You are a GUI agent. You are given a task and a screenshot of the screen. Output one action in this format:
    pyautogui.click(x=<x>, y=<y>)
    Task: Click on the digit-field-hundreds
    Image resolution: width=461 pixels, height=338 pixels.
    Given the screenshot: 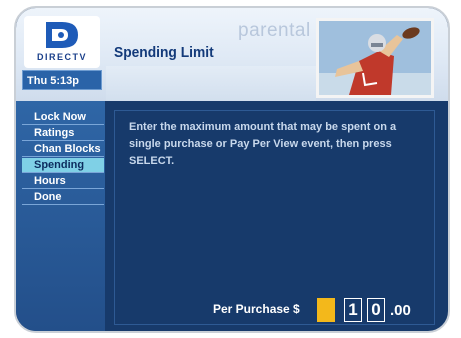 What is the action you would take?
    pyautogui.click(x=326, y=310)
    